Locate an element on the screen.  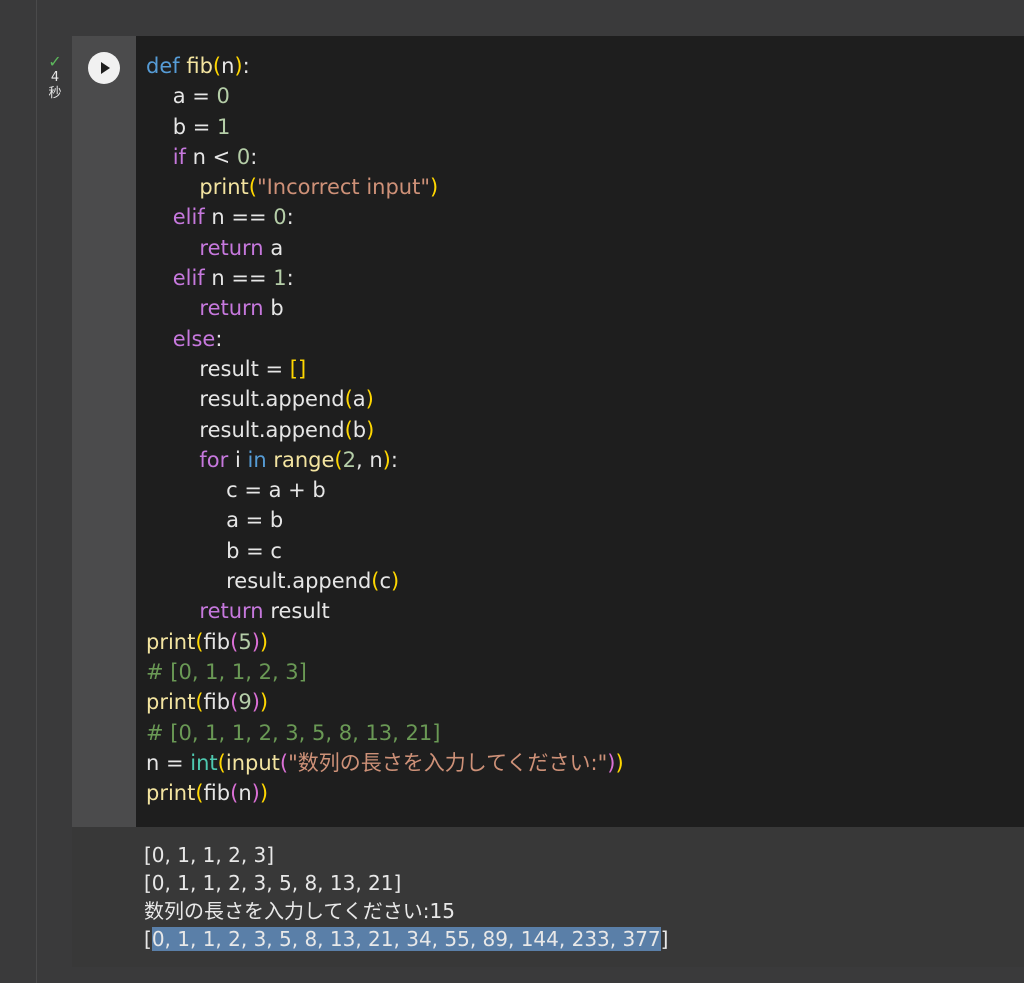
code-token: < is located at coordinates (221, 156).